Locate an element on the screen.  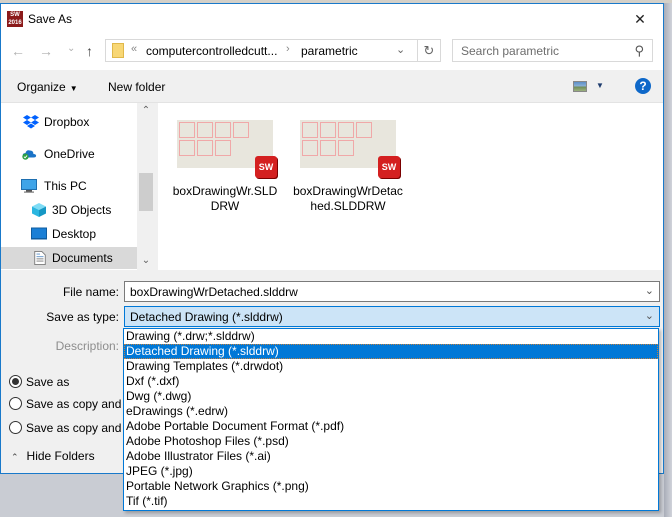
breadcrumb-segment: parametric is located at coordinates (329, 51).